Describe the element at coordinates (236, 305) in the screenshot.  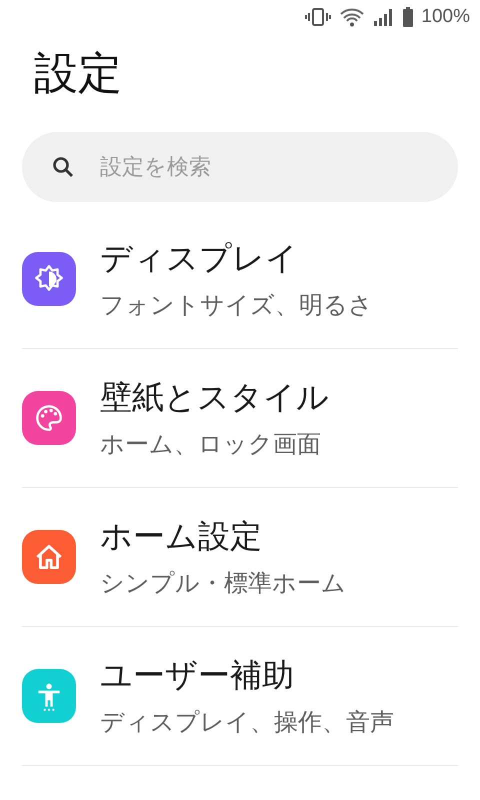
I see `item-subtitle: フォントサイズ、明るさ` at that location.